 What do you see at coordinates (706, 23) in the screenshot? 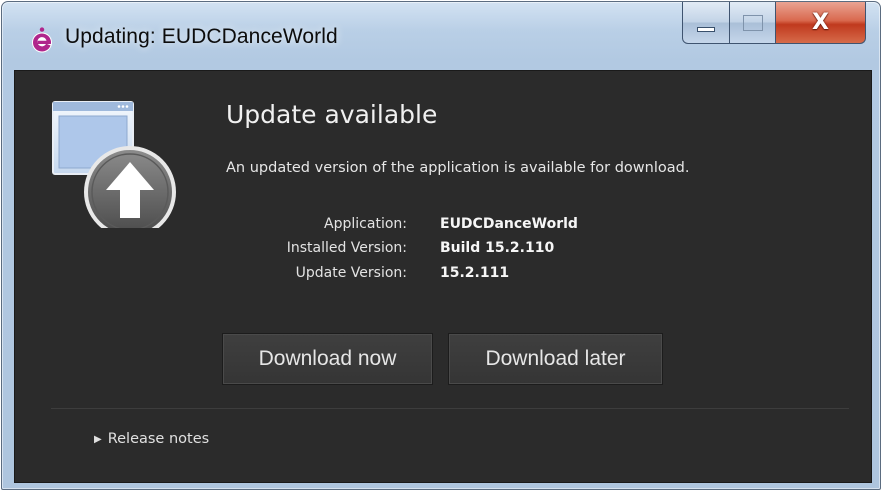
I see `minimize-button` at bounding box center [706, 23].